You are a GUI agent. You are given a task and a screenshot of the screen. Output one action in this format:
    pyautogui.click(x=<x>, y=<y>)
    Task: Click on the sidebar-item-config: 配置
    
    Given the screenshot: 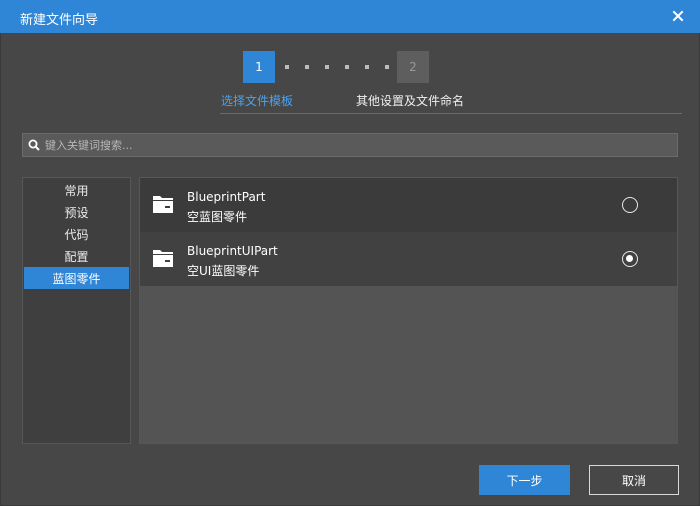 What is the action you would take?
    pyautogui.click(x=76, y=256)
    